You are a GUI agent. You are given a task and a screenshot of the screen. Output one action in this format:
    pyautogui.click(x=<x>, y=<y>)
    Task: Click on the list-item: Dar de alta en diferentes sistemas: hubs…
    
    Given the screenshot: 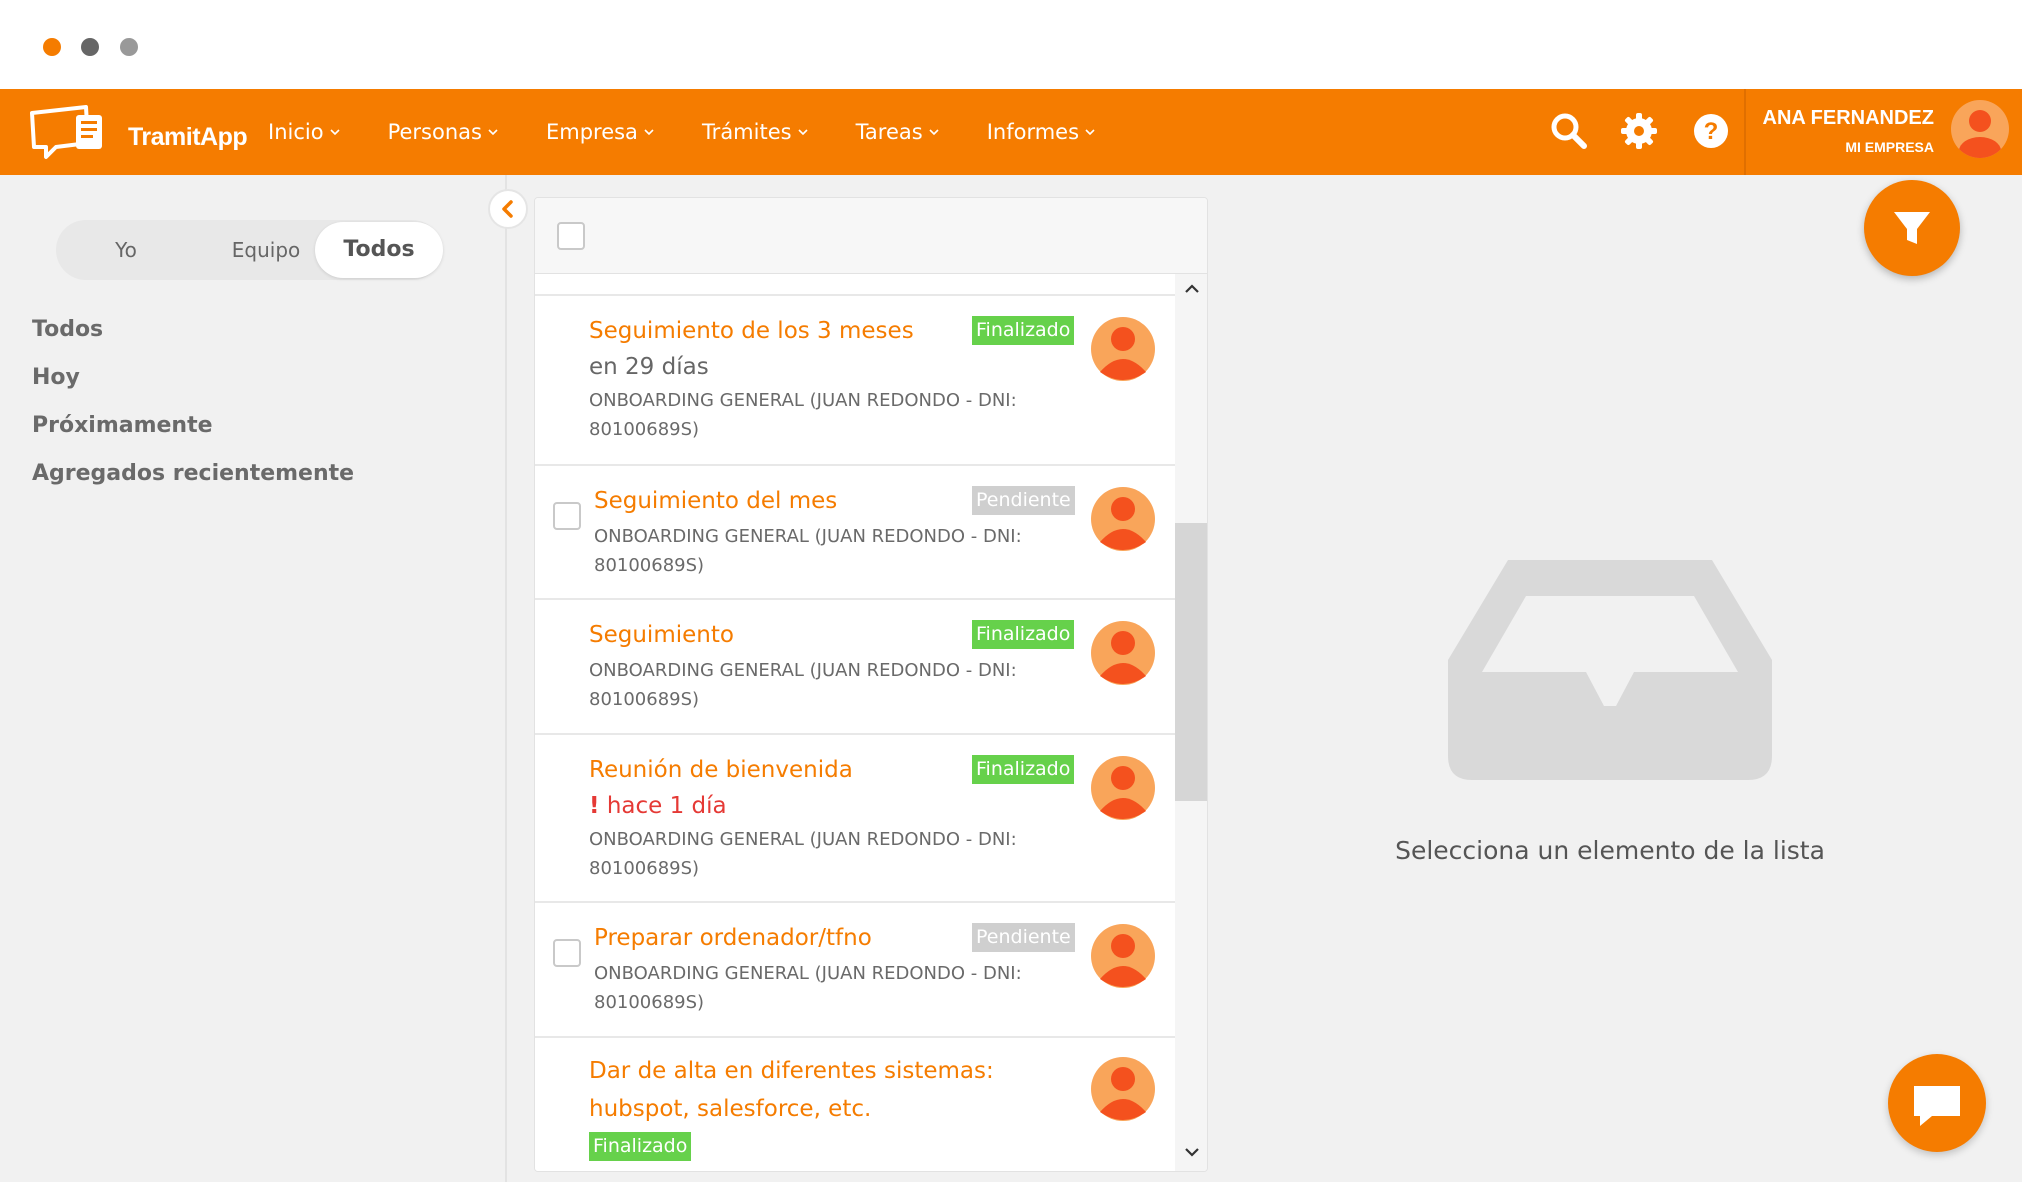 What is the action you would take?
    pyautogui.click(x=855, y=1104)
    